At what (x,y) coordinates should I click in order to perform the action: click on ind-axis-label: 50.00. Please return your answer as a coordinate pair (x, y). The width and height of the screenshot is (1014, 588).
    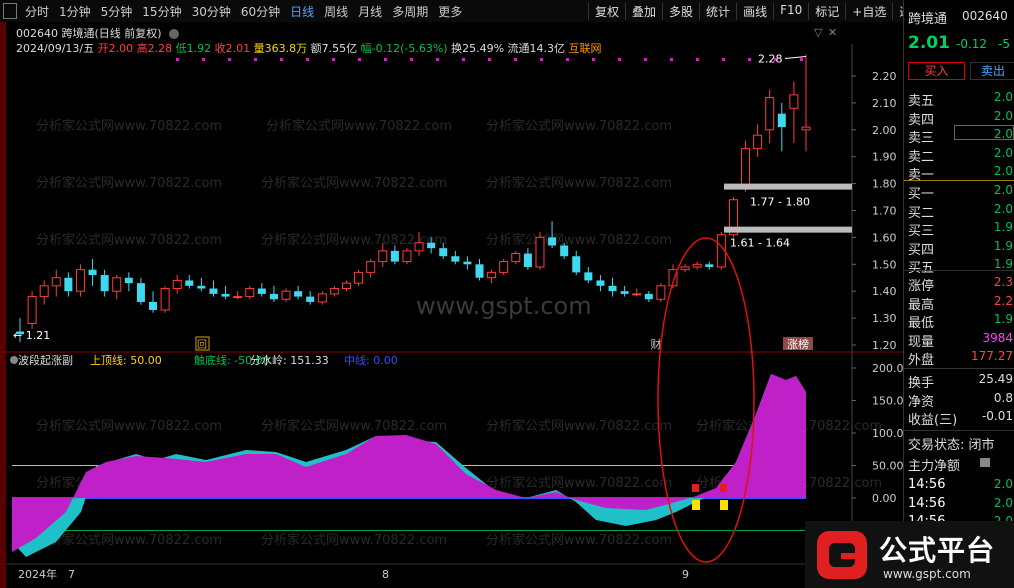
    Looking at the image, I should click on (887, 466).